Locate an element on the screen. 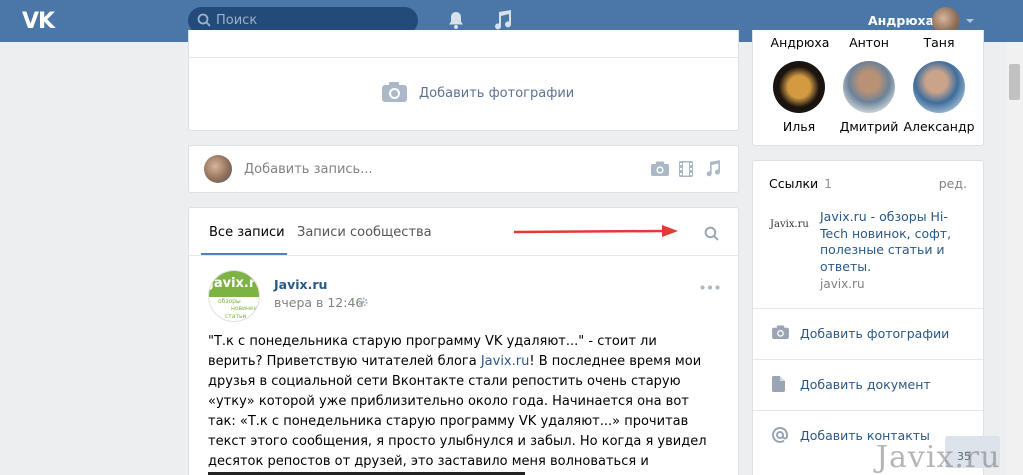 Image resolution: width=1023 pixels, height=475 pixels. watermark: Javix.ru is located at coordinates (938, 457).